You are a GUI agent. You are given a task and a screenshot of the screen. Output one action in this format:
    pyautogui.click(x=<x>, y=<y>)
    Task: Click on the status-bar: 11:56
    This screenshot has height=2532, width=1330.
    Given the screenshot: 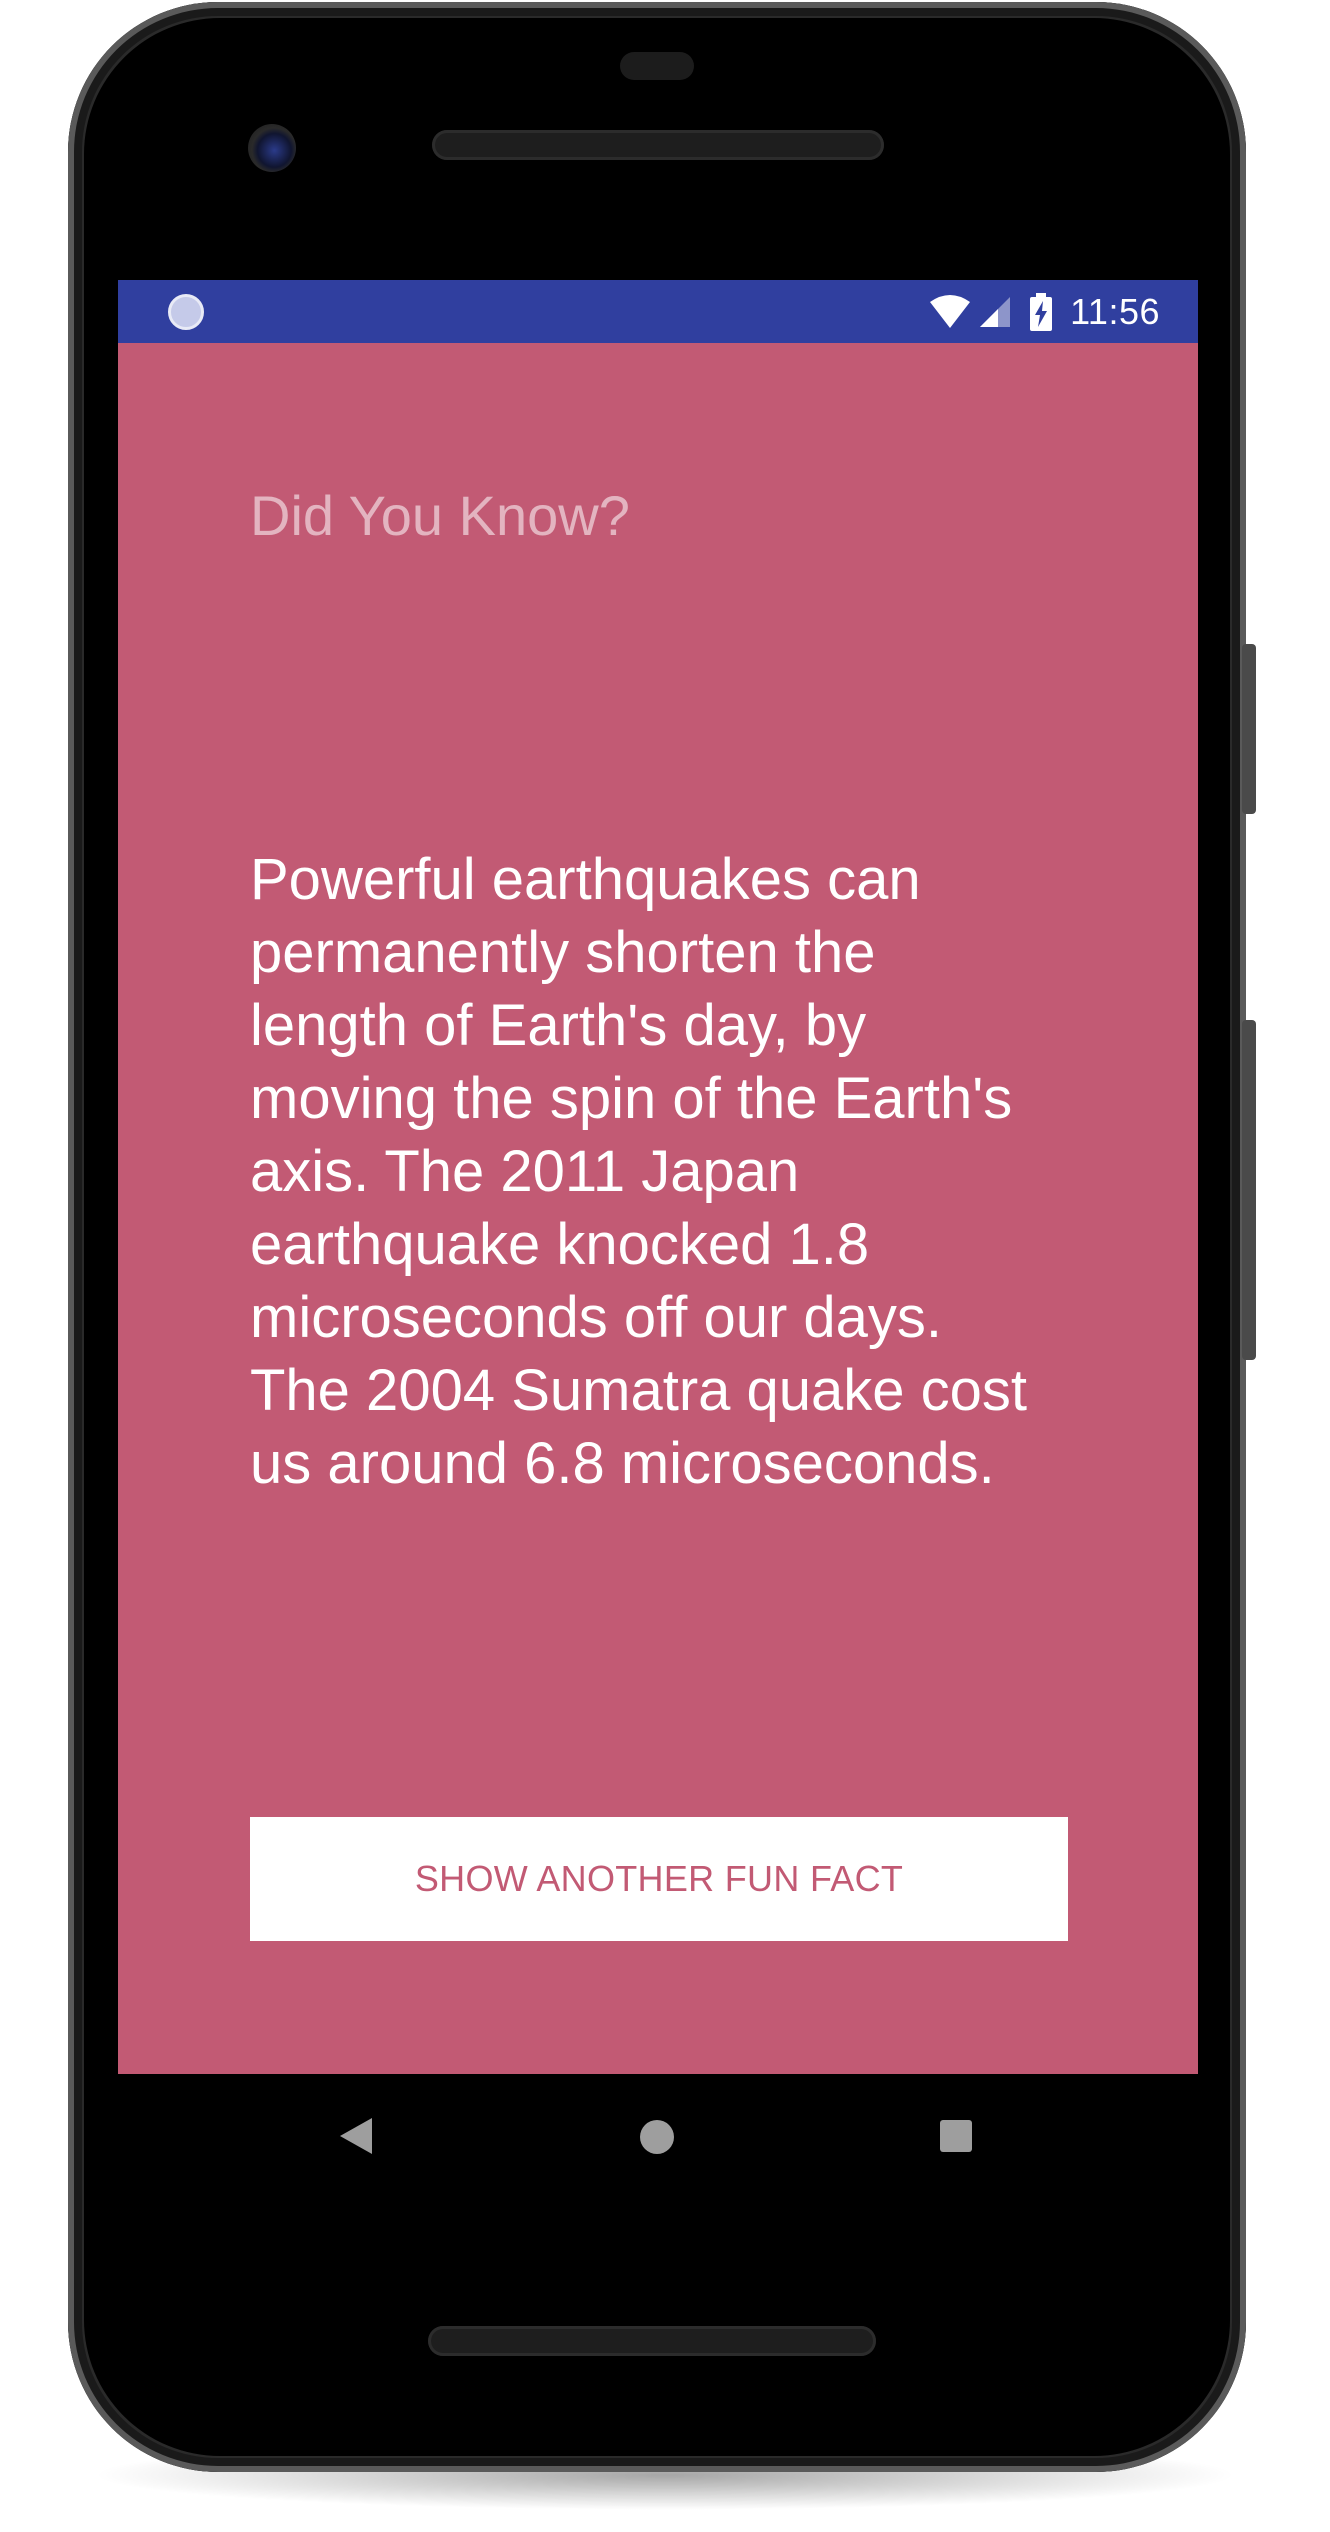 What is the action you would take?
    pyautogui.click(x=658, y=311)
    